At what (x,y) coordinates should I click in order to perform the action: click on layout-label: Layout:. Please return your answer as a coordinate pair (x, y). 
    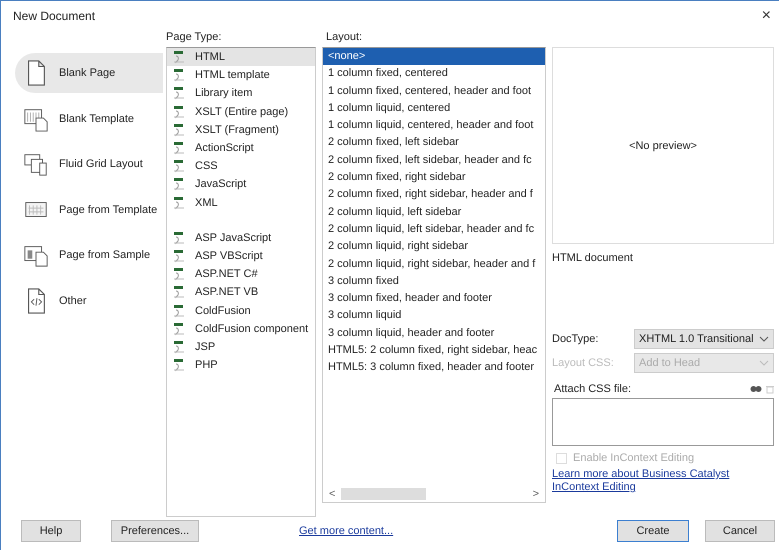
    Looking at the image, I should click on (345, 38).